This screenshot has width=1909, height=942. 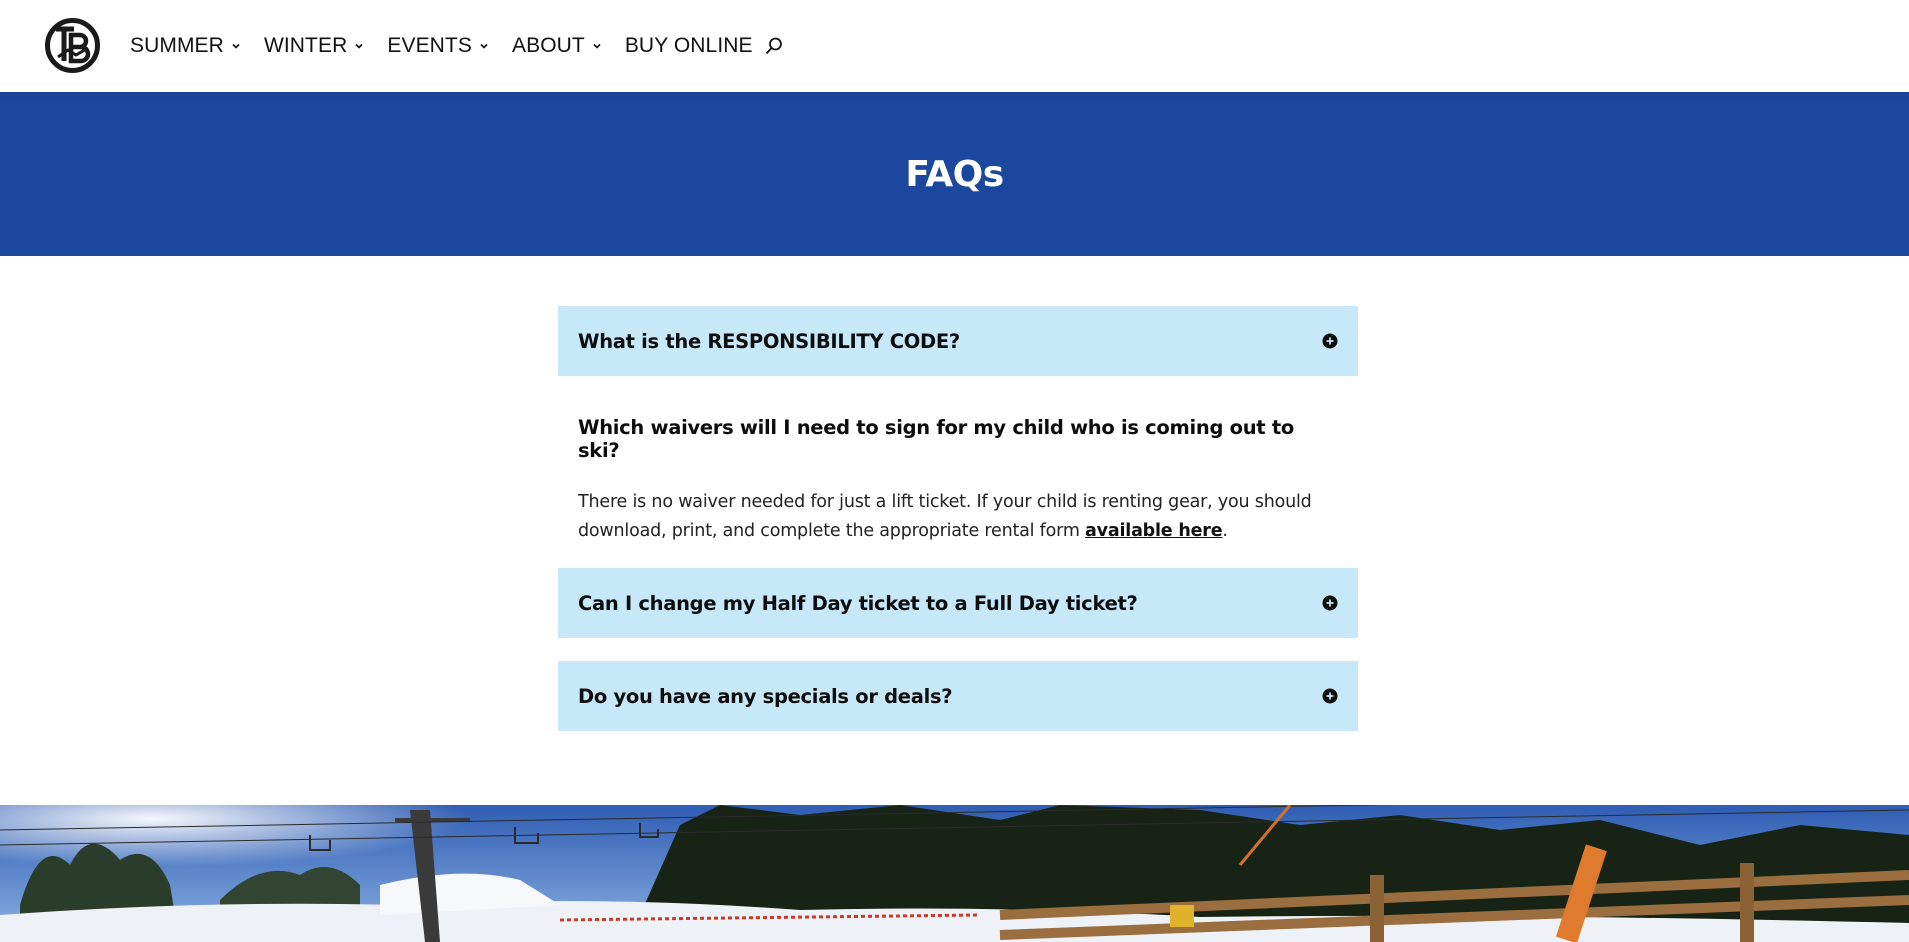 I want to click on search-icon, so click(x=774, y=46).